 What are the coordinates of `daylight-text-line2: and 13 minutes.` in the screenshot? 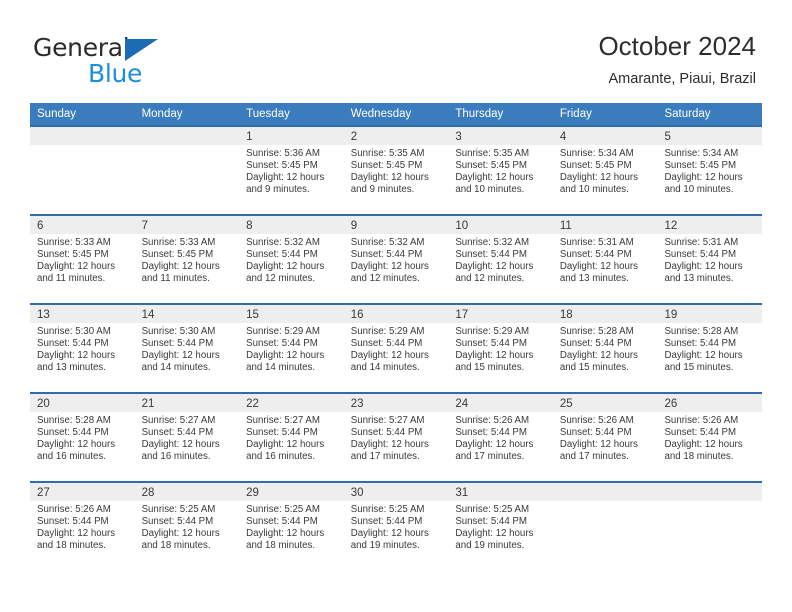 It's located at (699, 278).